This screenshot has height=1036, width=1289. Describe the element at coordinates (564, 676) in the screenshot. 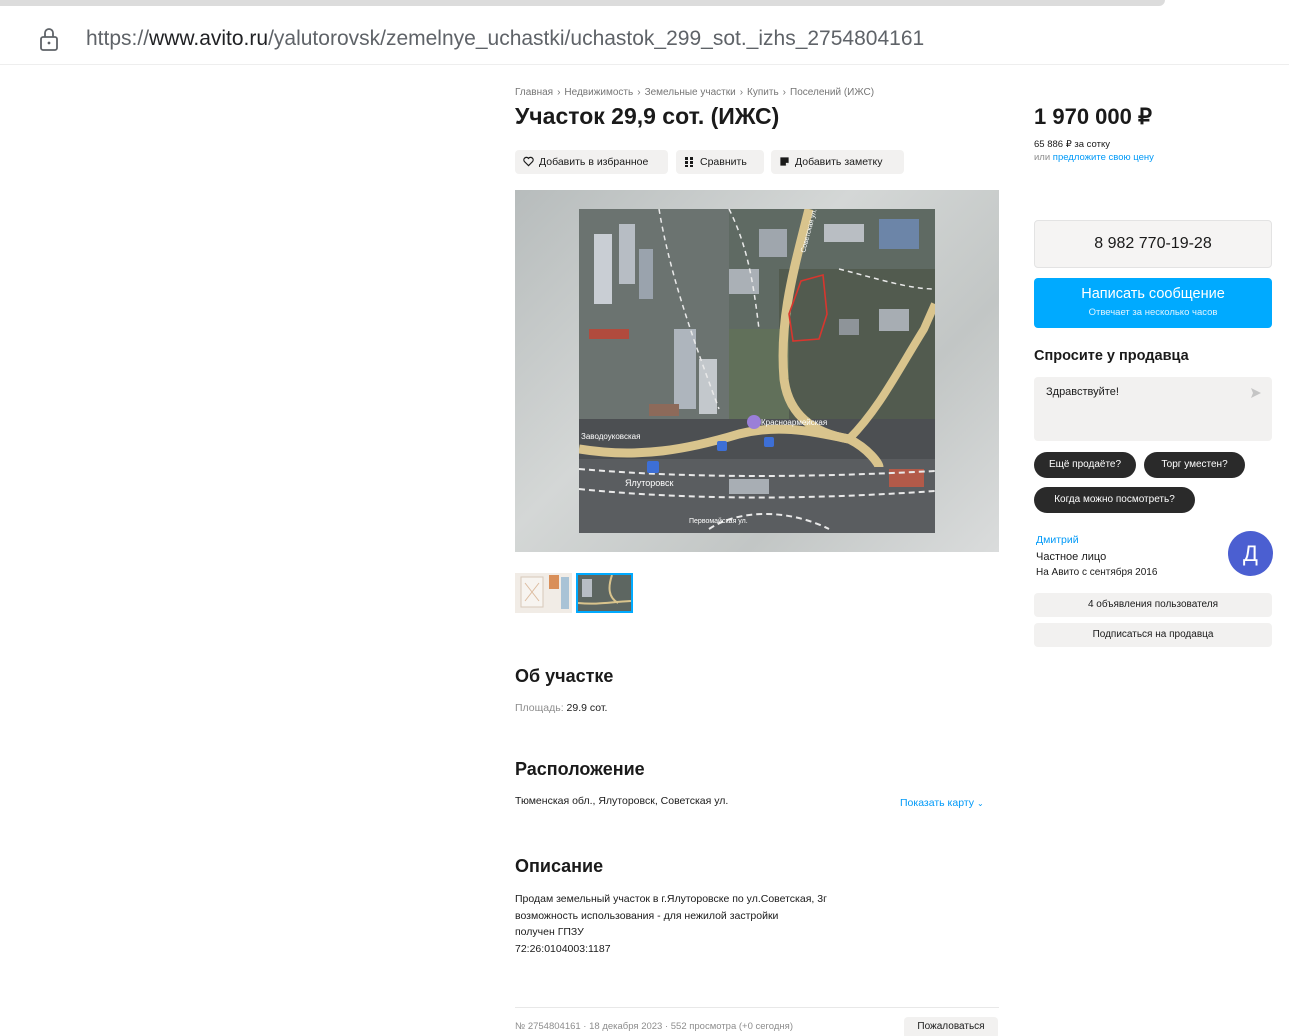

I see `about-heading: Об участке` at that location.